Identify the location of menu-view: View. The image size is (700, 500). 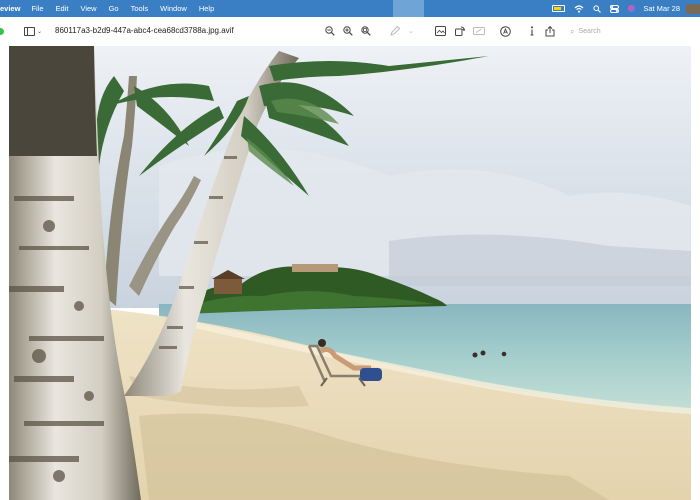
(88, 8).